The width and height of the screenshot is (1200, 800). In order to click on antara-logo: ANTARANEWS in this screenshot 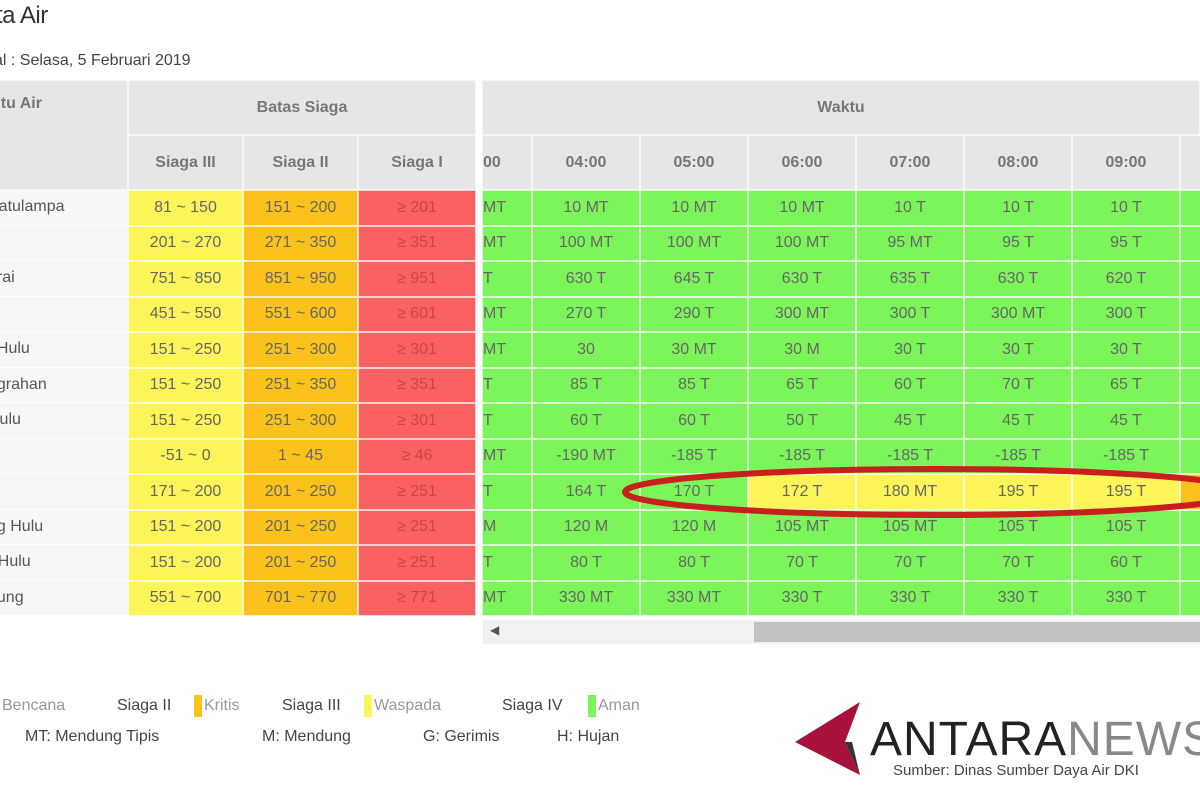, I will do `click(1035, 739)`.